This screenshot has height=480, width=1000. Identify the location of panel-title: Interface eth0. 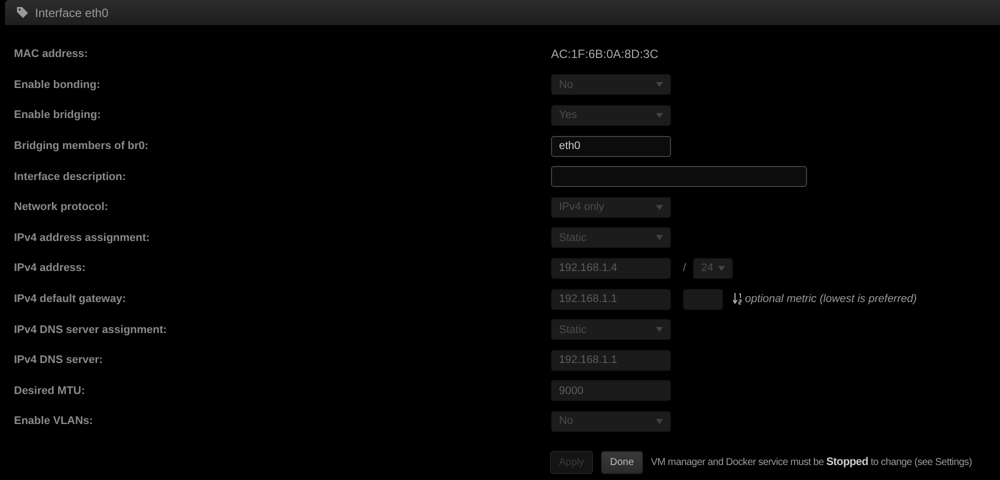
(71, 13).